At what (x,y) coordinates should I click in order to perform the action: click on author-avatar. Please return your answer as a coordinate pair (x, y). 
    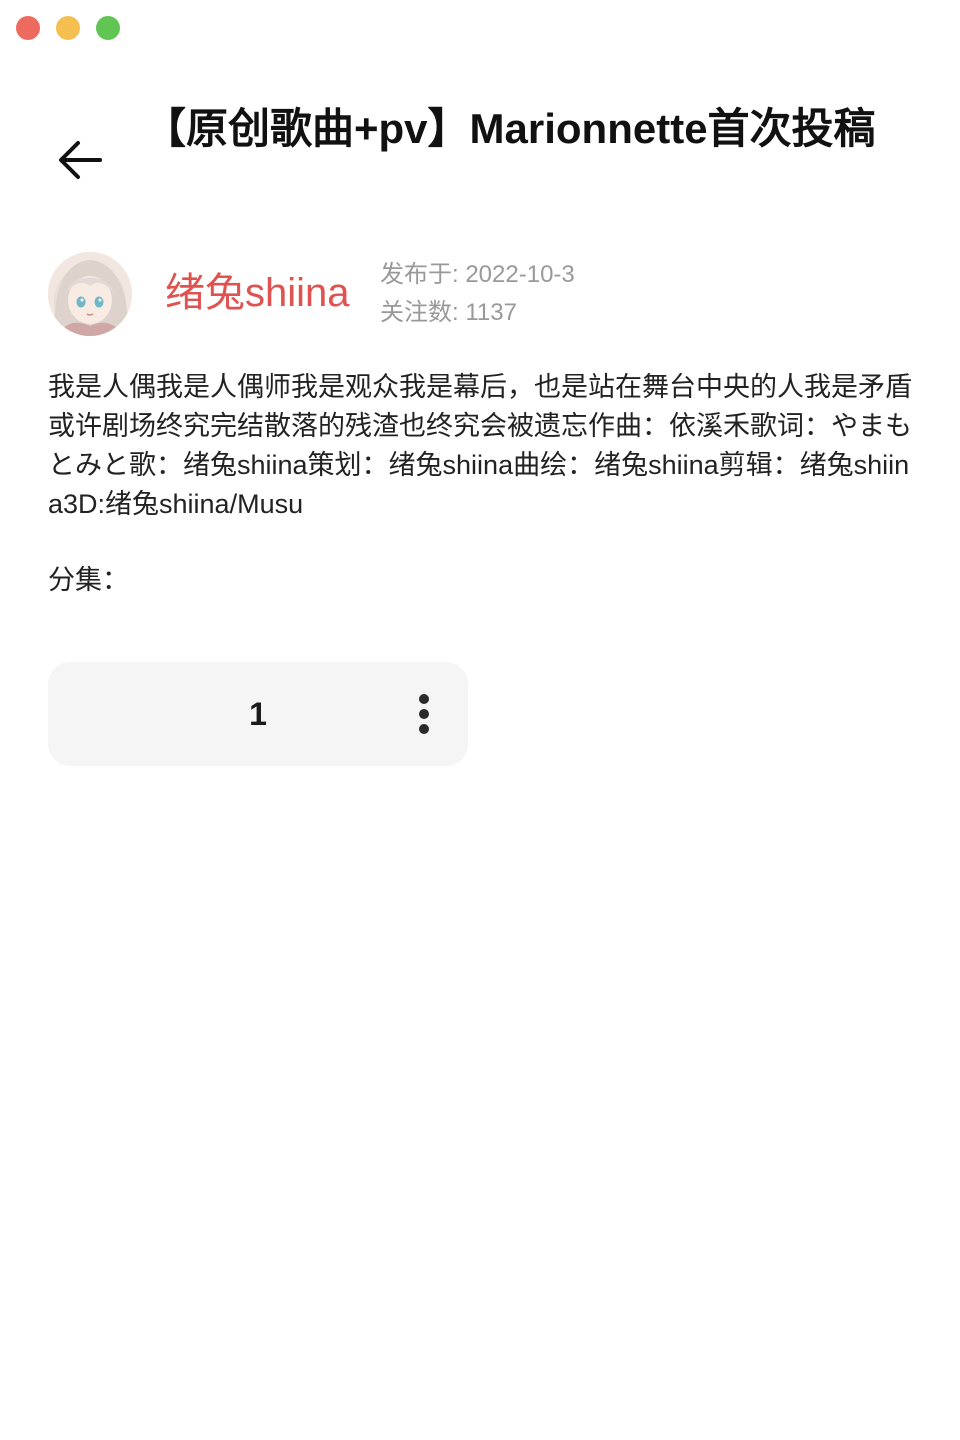
    Looking at the image, I should click on (90, 294).